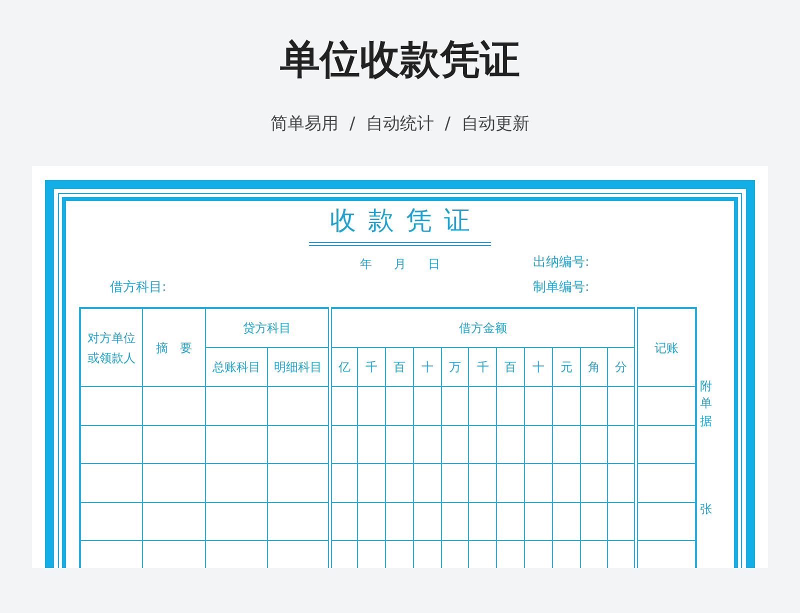 Image resolution: width=800 pixels, height=613 pixels. Describe the element at coordinates (666, 347) in the screenshot. I see `table-header: 记账` at that location.